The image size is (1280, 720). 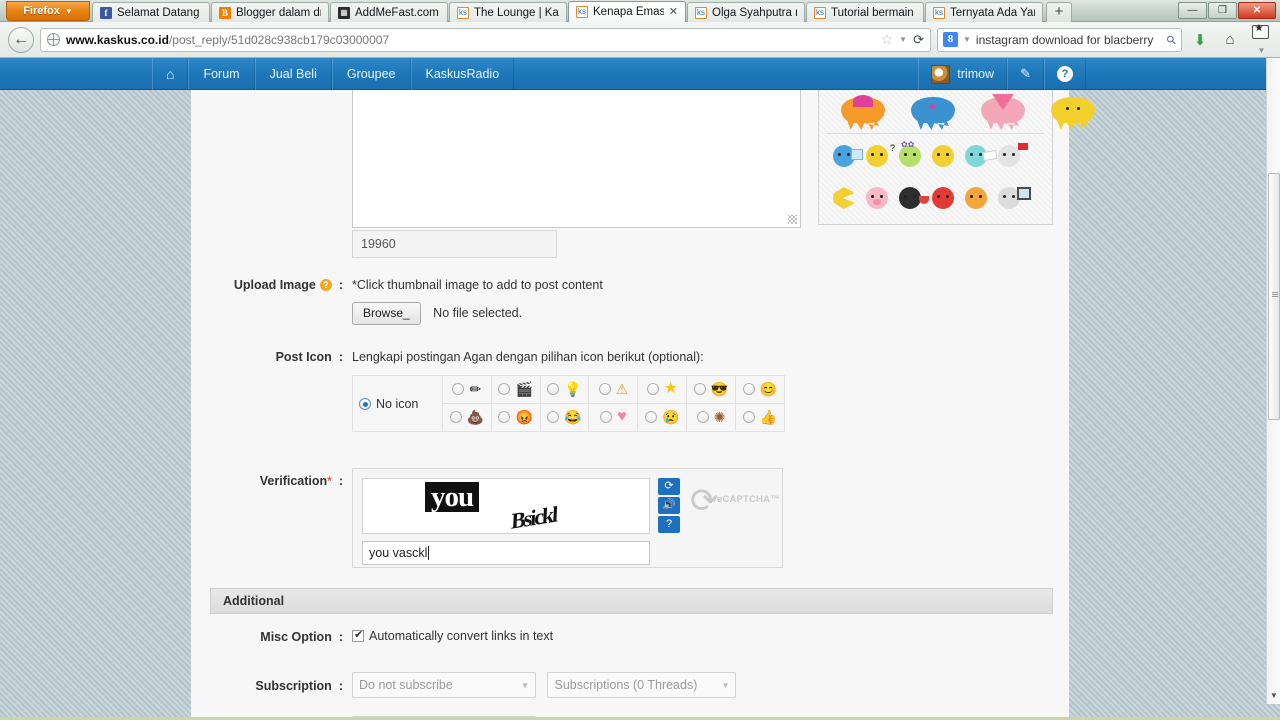 I want to click on yellow-pacman-emote, so click(x=844, y=198).